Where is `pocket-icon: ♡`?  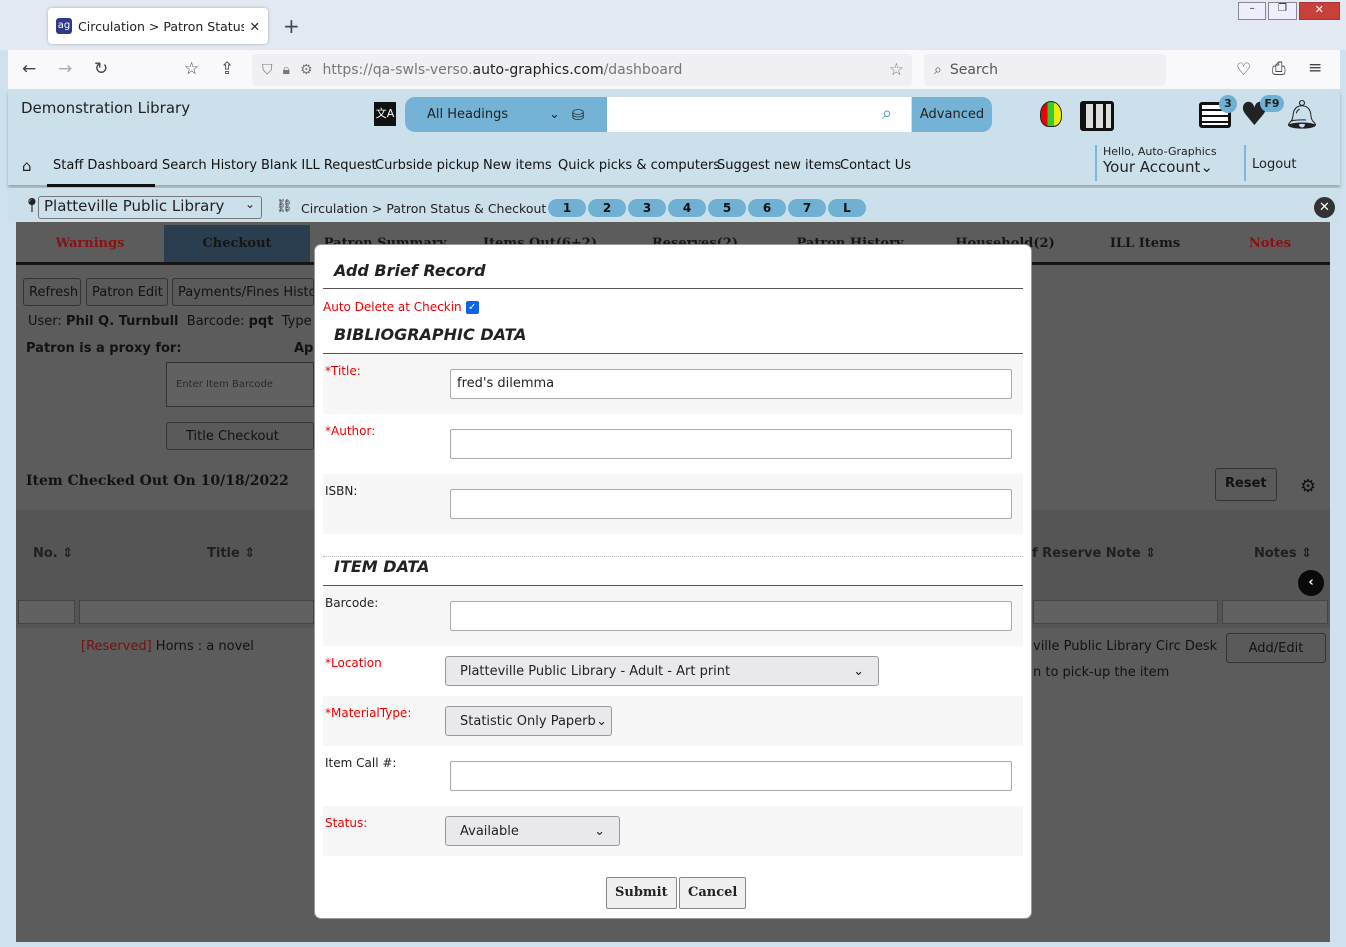 pocket-icon: ♡ is located at coordinates (1243, 70).